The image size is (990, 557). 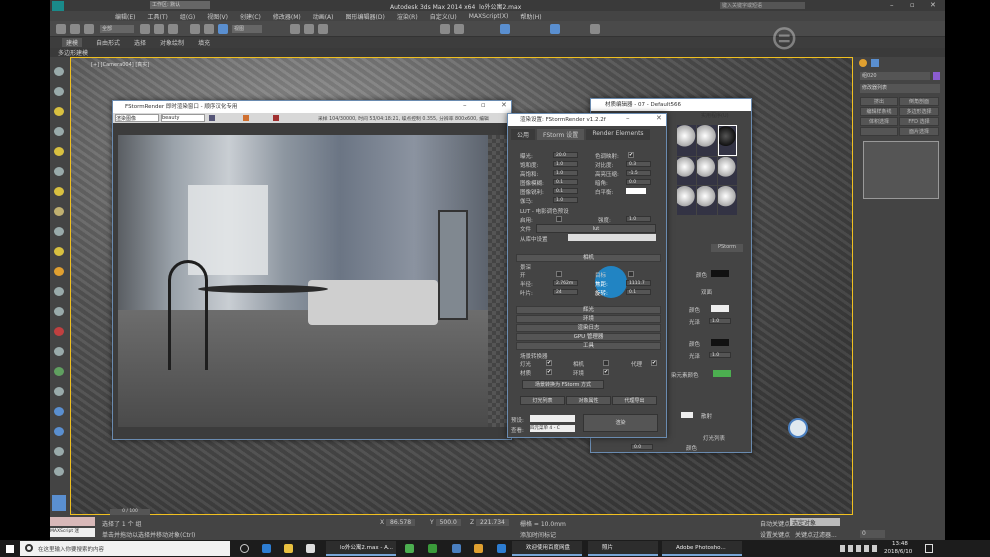 What do you see at coordinates (565, 283) in the screenshot?
I see `radius-field: 2.762m` at bounding box center [565, 283].